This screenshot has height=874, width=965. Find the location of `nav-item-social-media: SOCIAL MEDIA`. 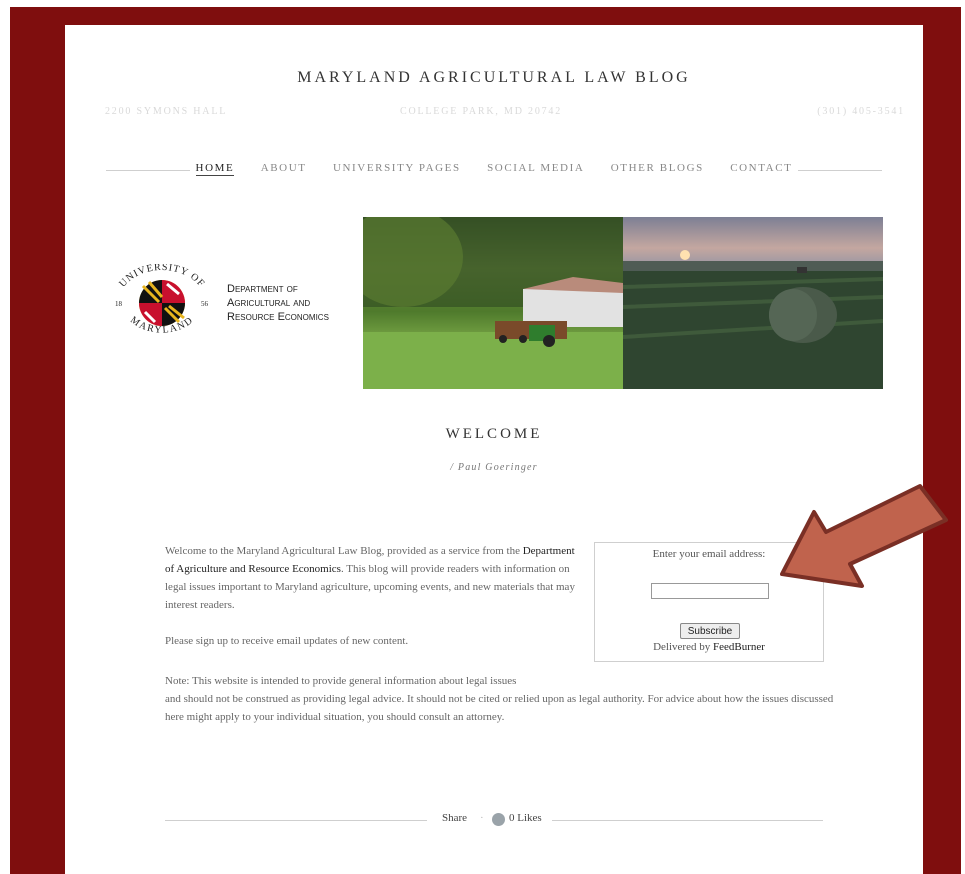

nav-item-social-media: SOCIAL MEDIA is located at coordinates (535, 168).